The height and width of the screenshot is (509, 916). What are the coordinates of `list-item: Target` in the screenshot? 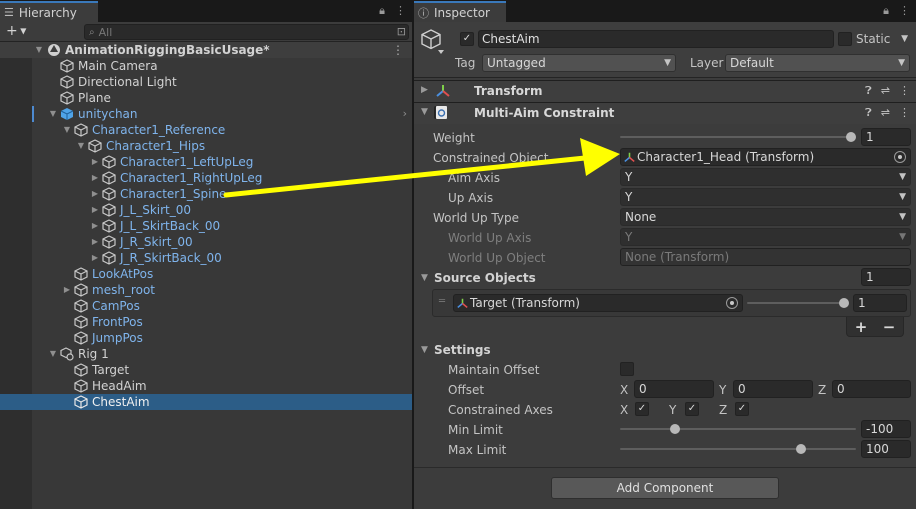 It's located at (206, 370).